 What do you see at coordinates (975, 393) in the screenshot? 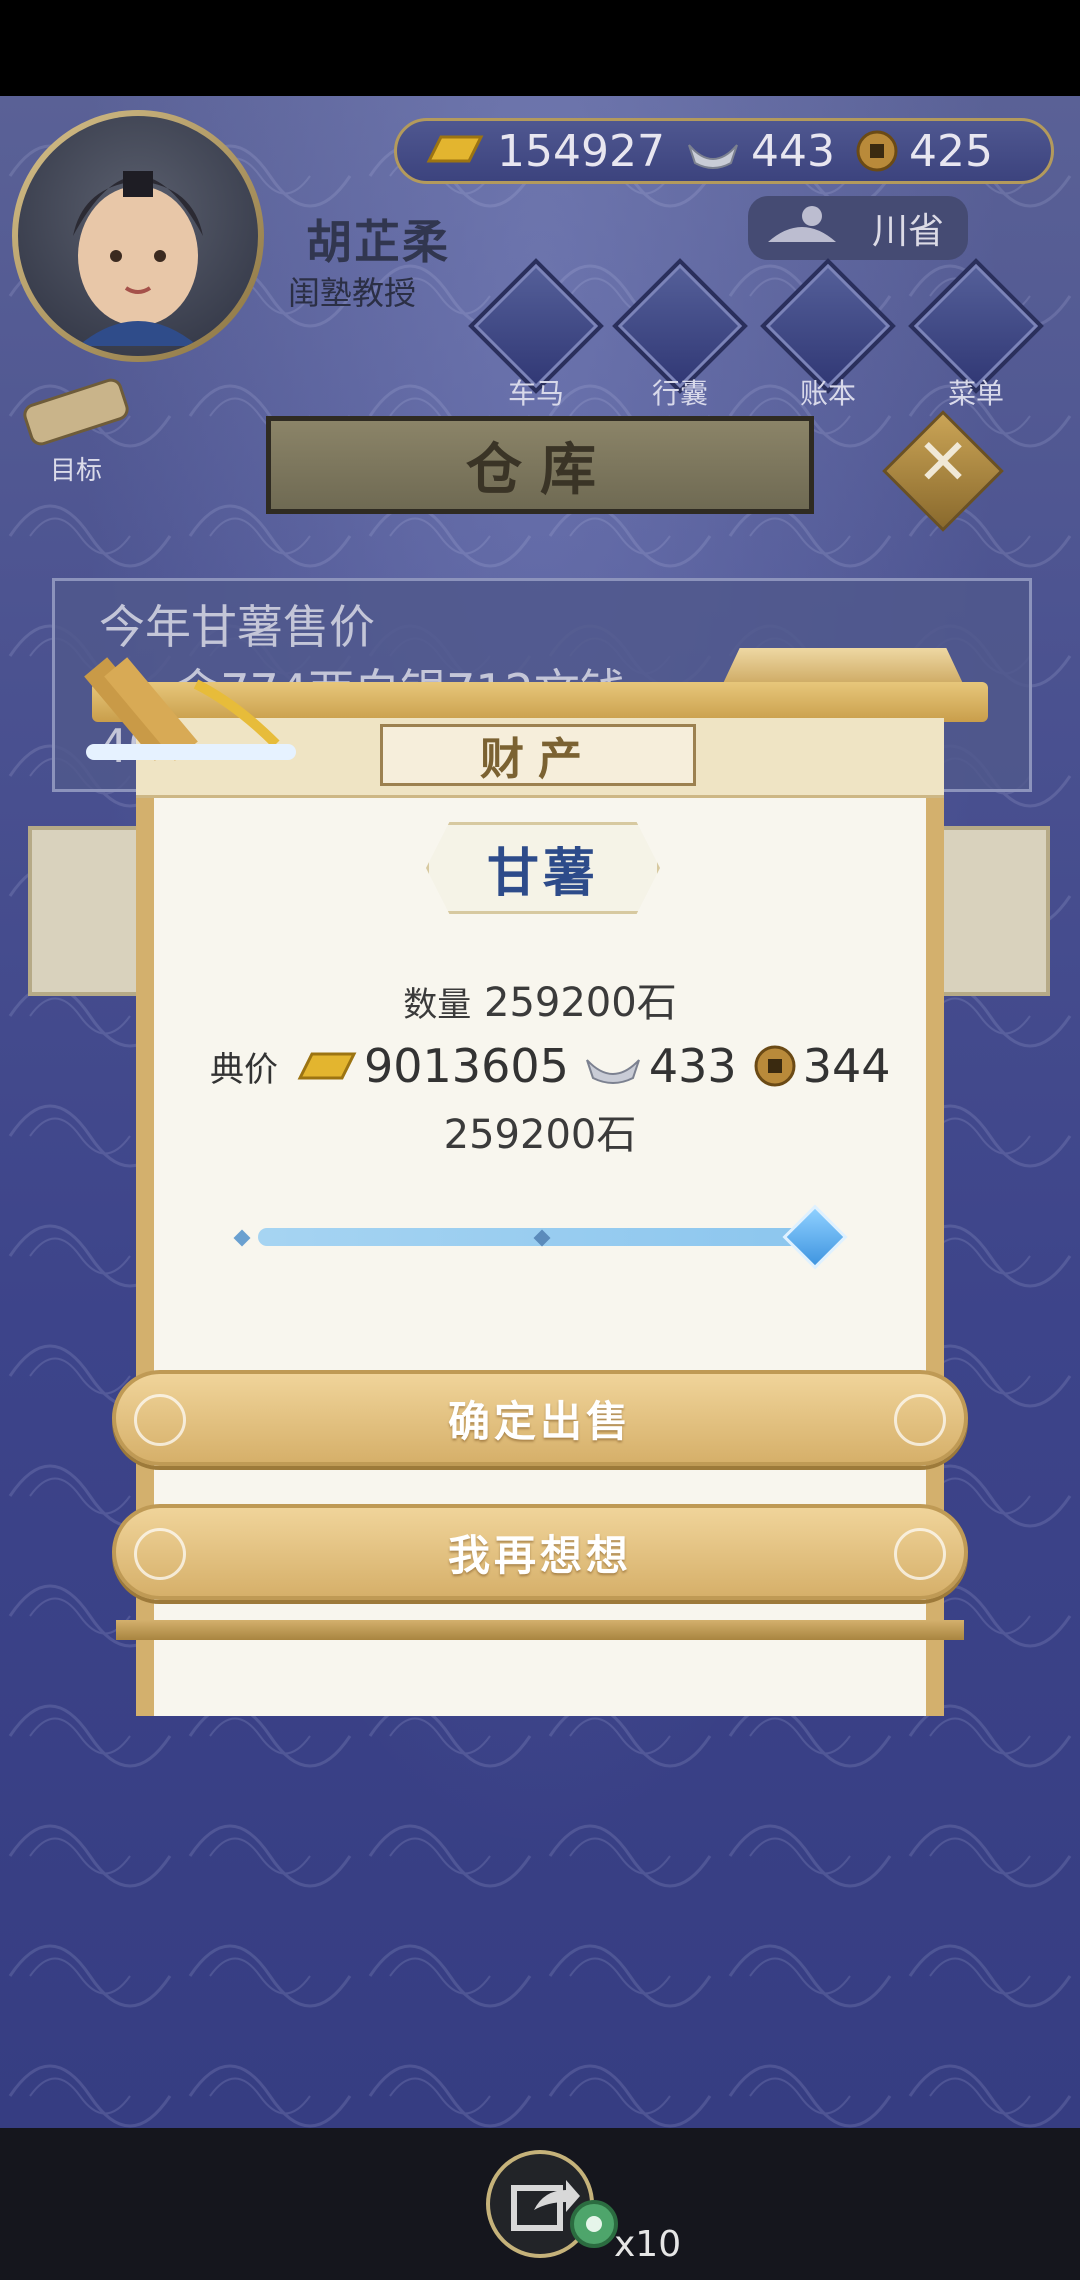
I see `nav-menu-label: 菜单` at bounding box center [975, 393].